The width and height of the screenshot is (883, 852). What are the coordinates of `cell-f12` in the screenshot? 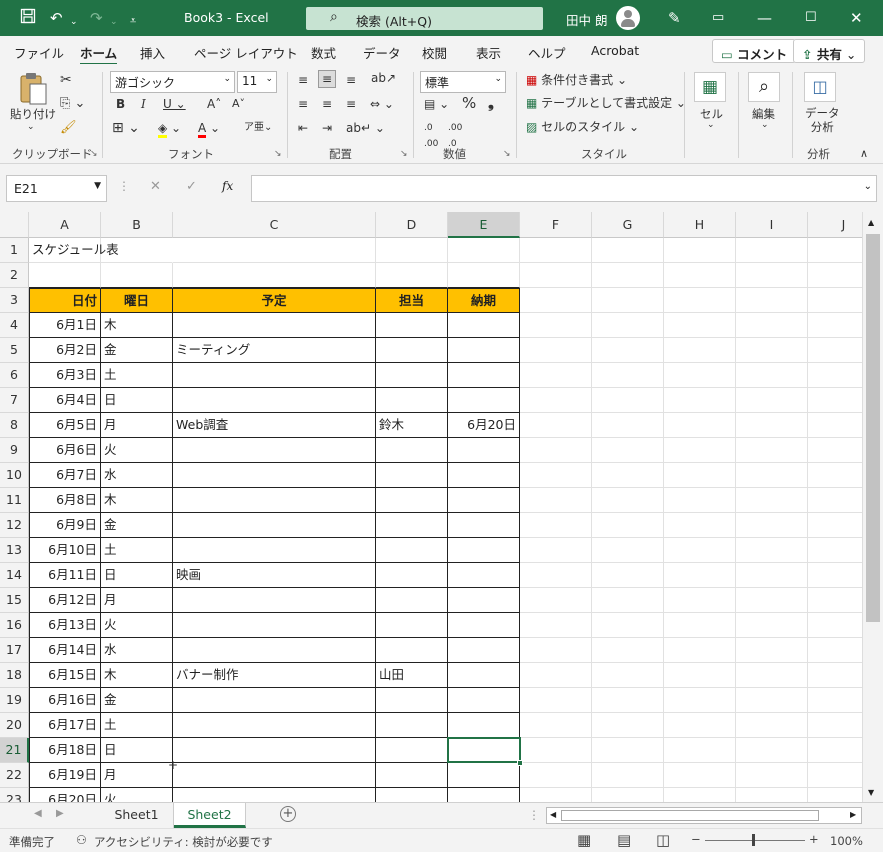 It's located at (556, 525).